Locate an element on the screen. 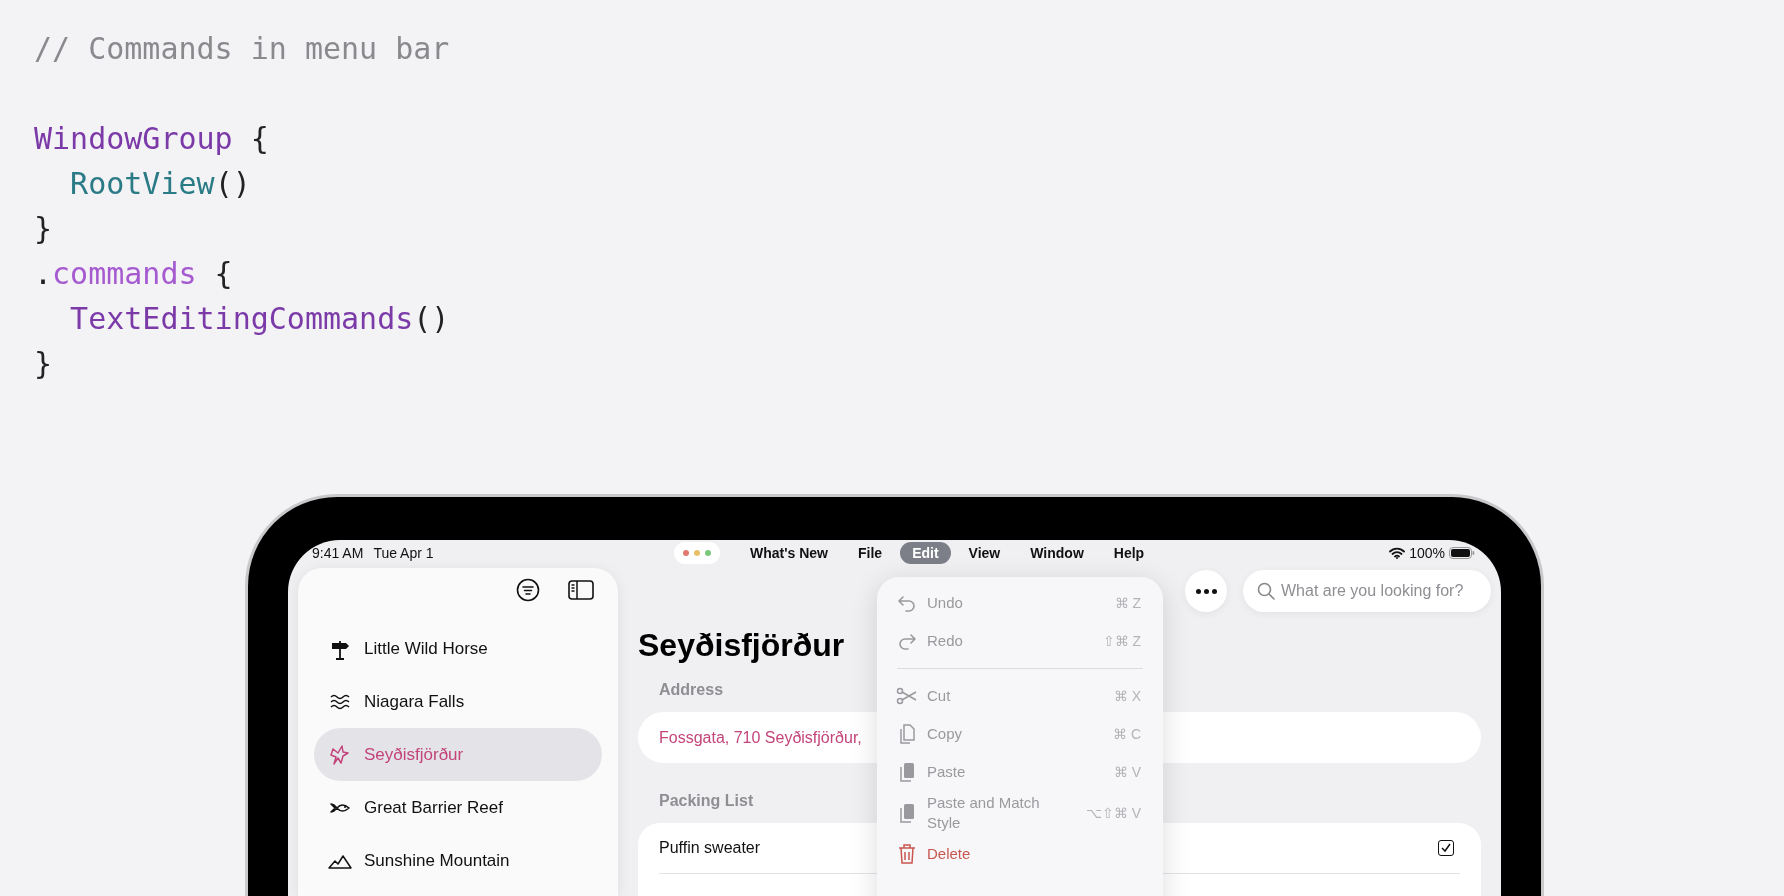  section-label: Address is located at coordinates (691, 690).